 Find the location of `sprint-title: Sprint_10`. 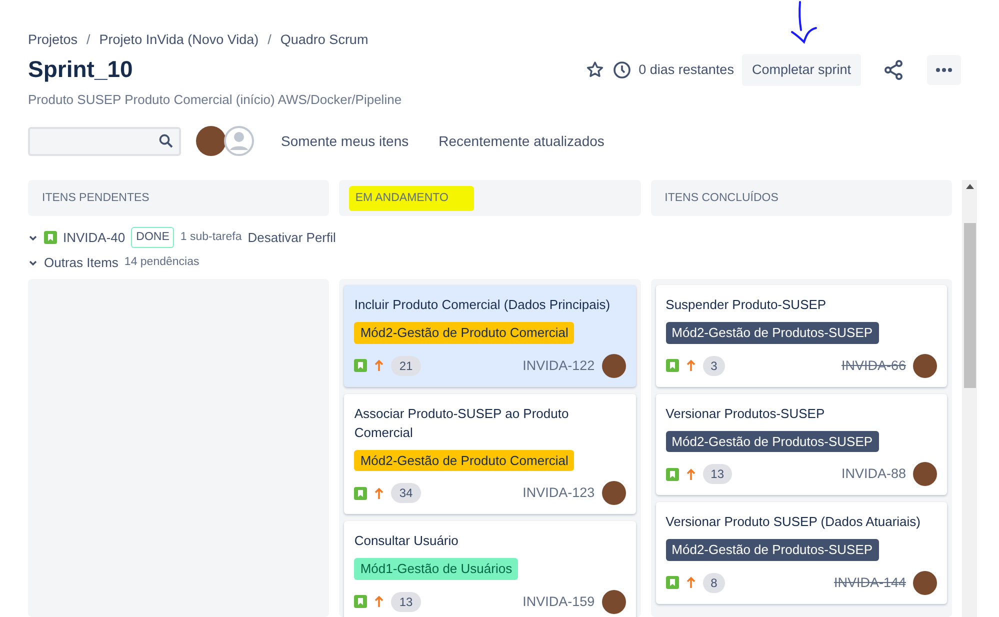

sprint-title: Sprint_10 is located at coordinates (80, 70).